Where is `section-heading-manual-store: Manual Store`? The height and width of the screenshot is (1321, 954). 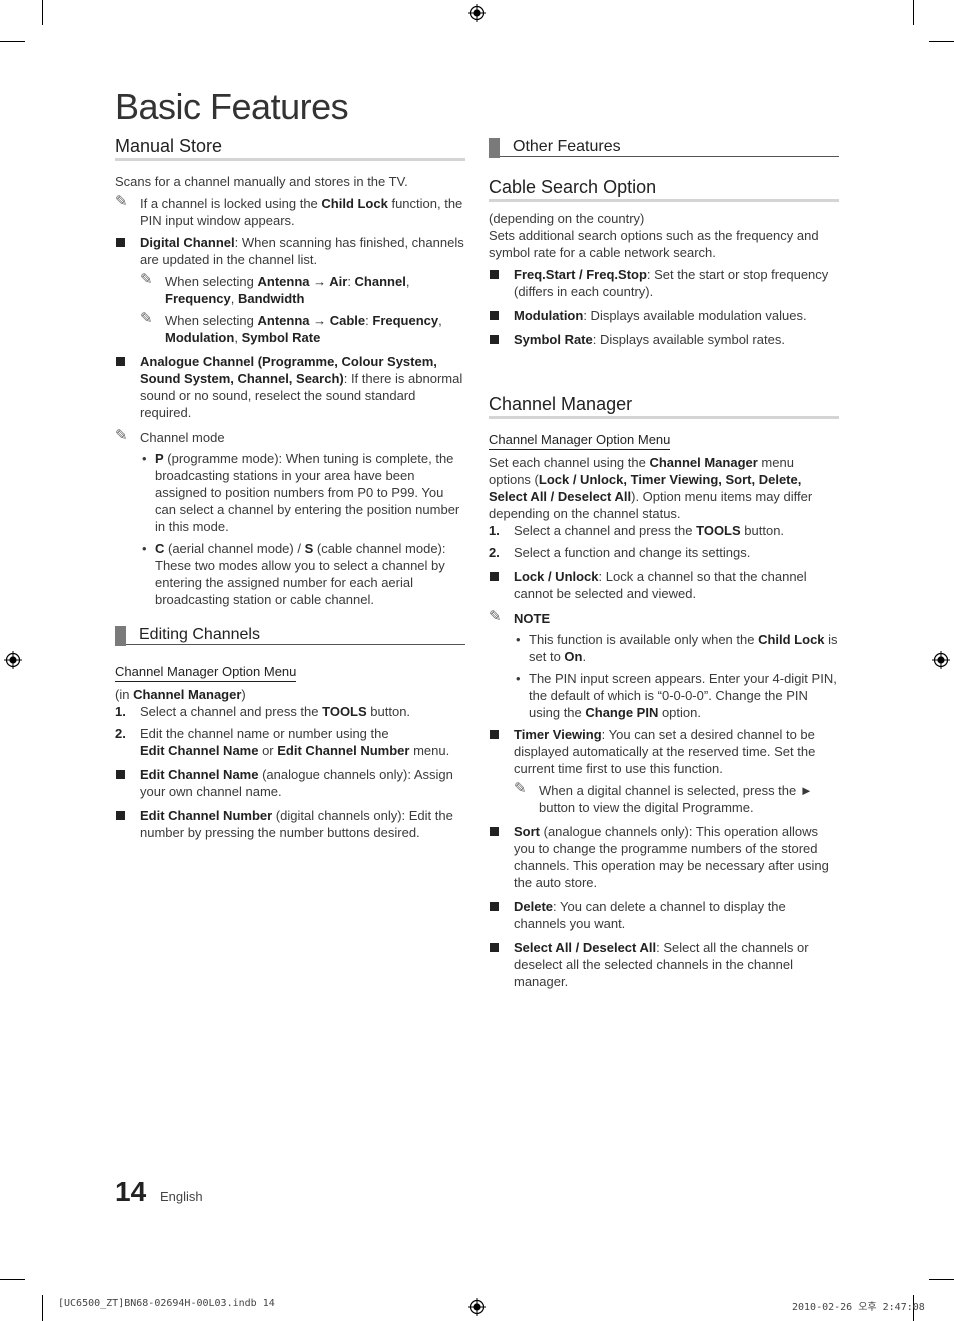
section-heading-manual-store: Manual Store is located at coordinates (290, 149).